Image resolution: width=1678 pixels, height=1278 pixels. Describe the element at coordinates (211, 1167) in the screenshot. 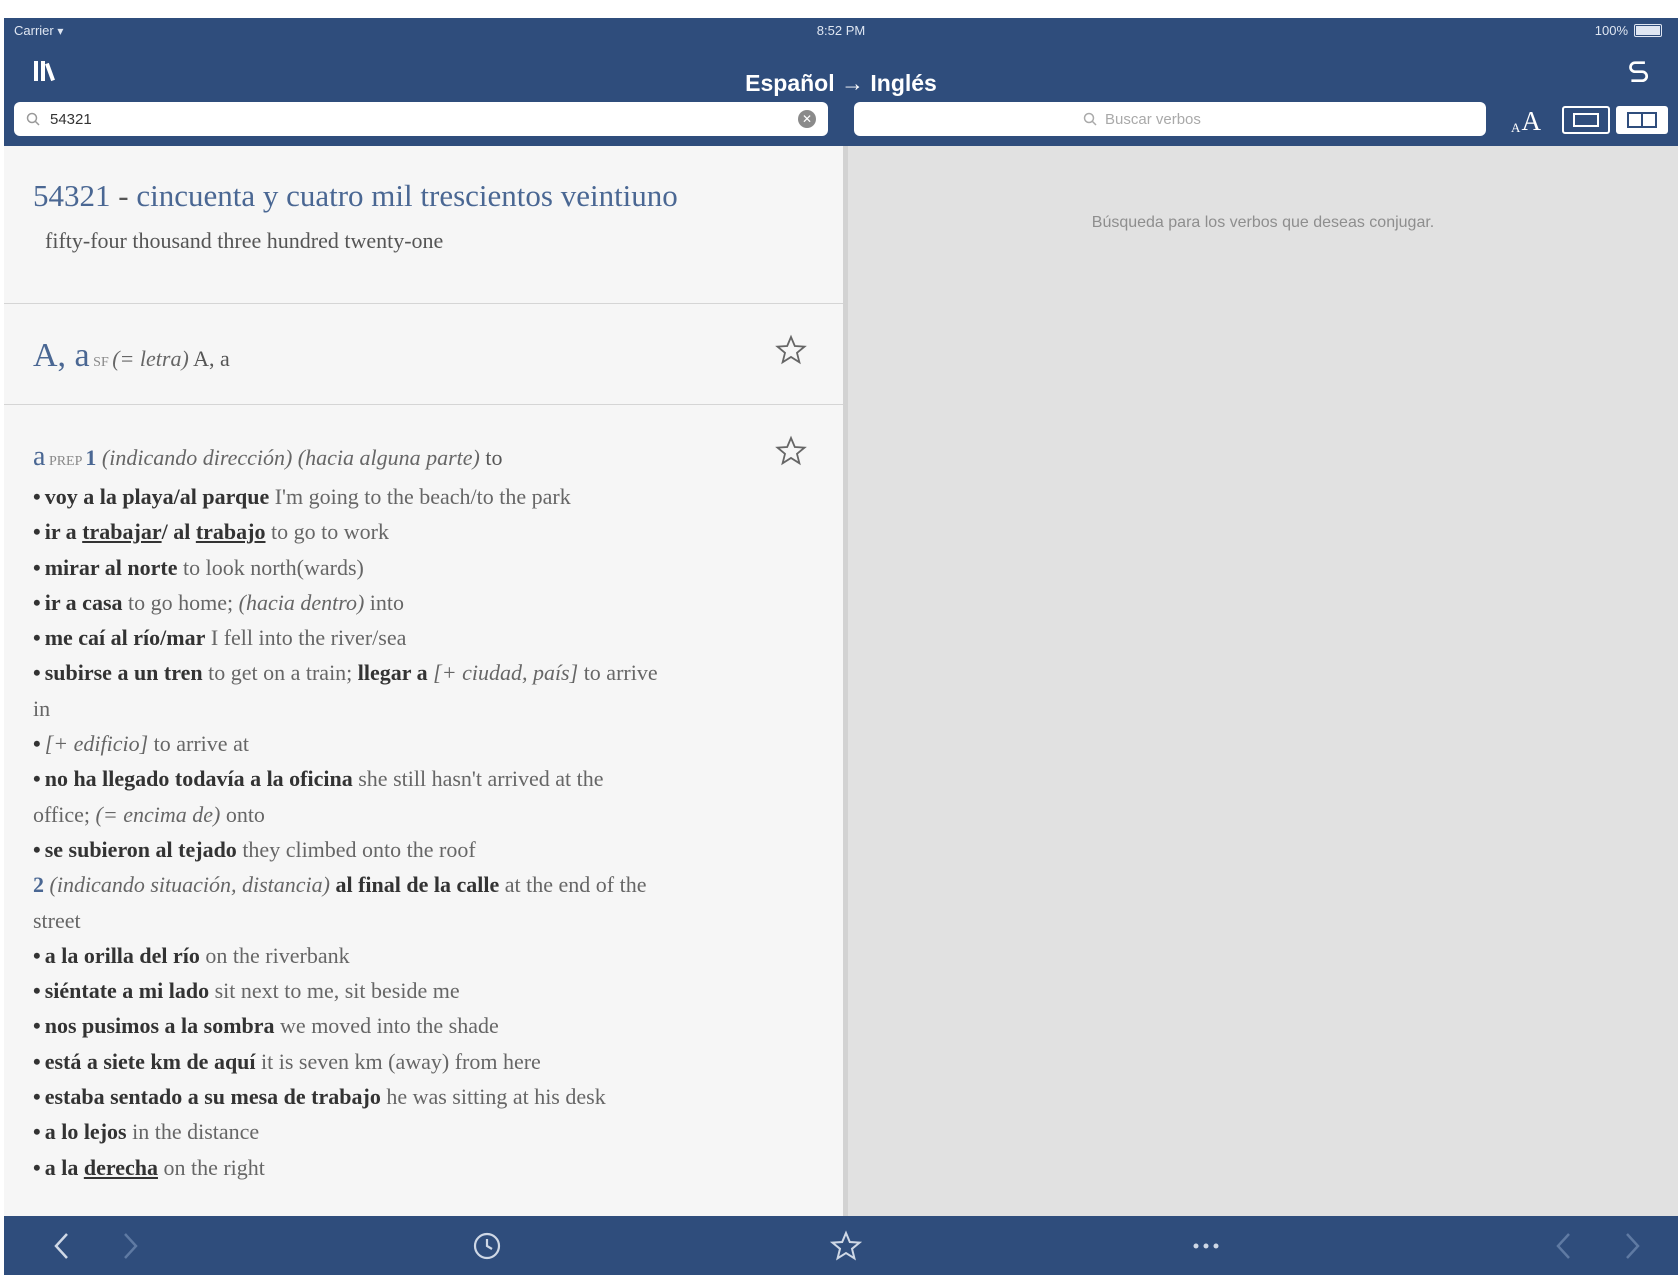

I see `example-en: on the right` at that location.